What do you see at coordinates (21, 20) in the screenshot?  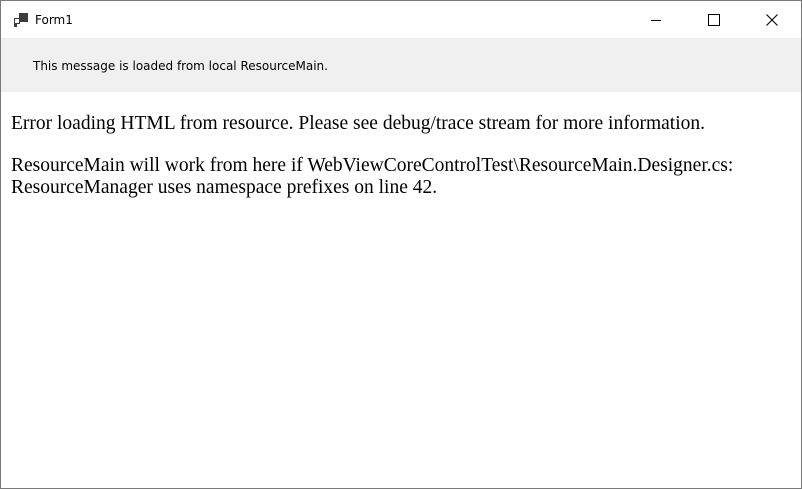 I see `windows-forms-app-icon` at bounding box center [21, 20].